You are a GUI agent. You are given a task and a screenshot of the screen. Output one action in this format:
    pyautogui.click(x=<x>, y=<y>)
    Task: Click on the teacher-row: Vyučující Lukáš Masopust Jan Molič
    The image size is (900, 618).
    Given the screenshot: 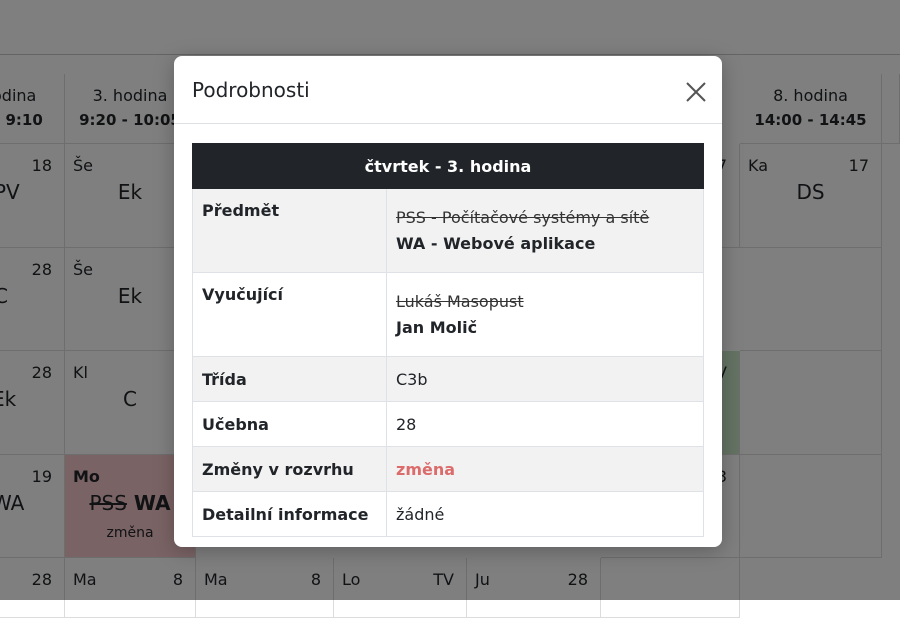 What is the action you would take?
    pyautogui.click(x=448, y=314)
    